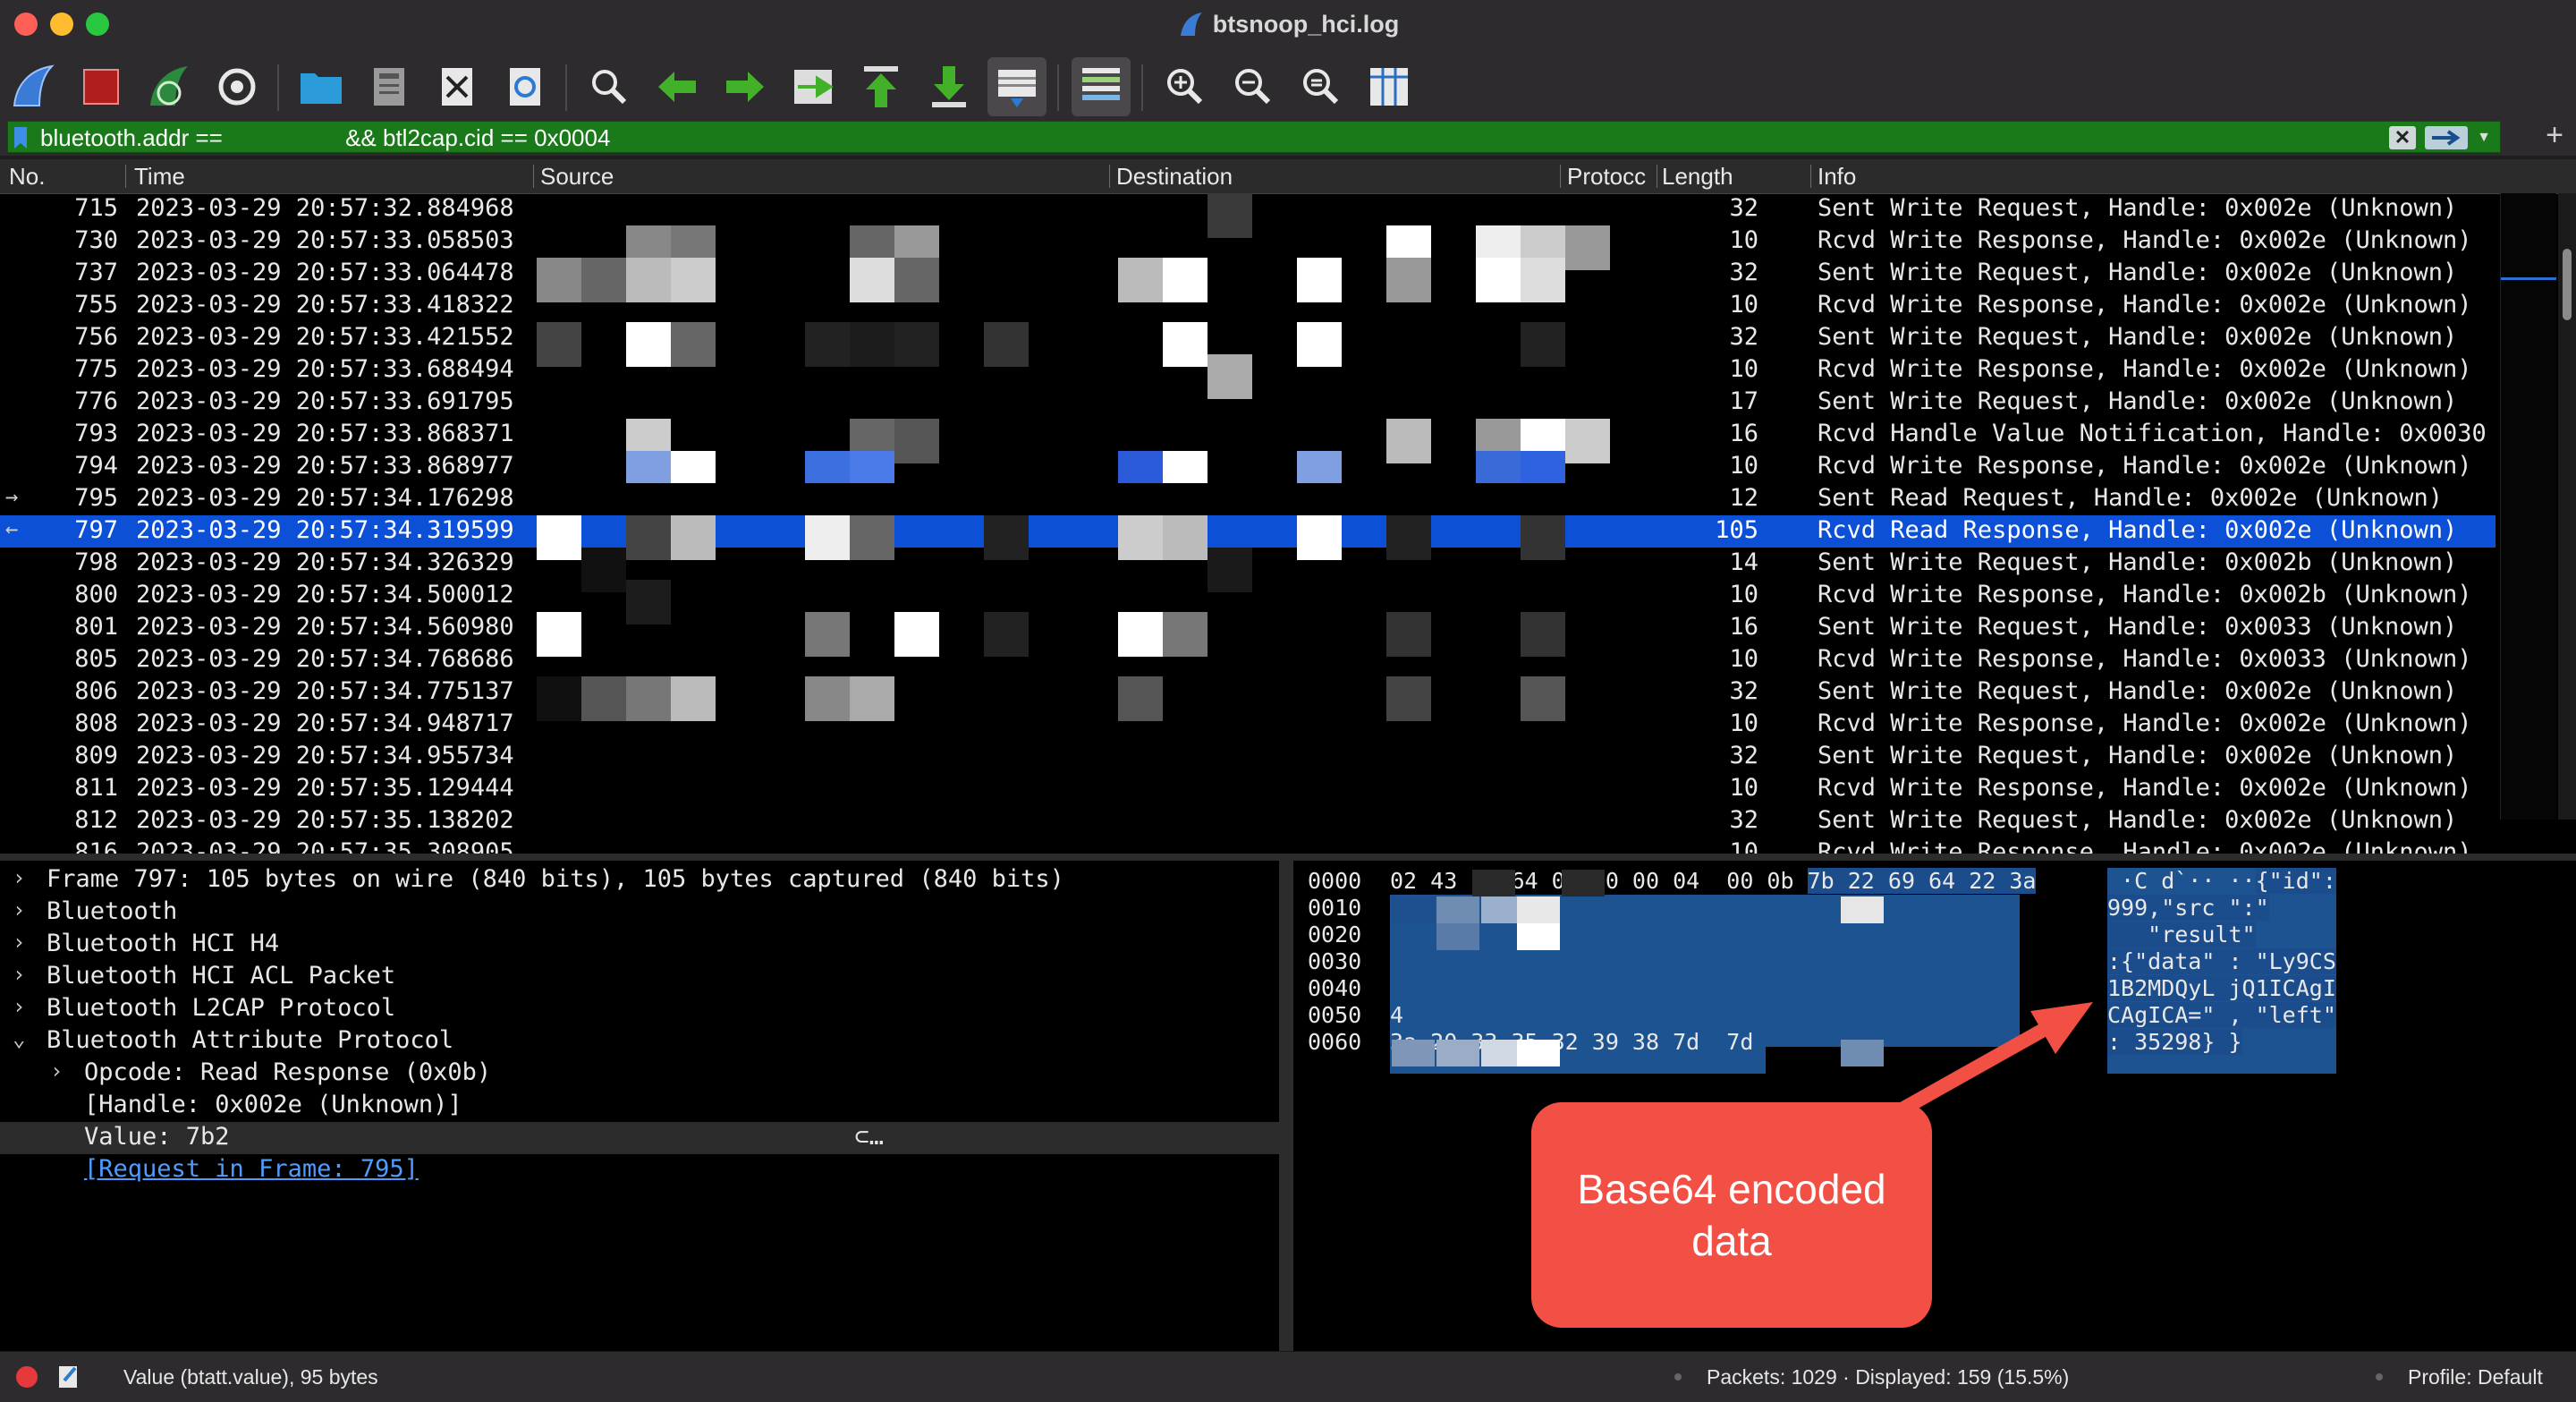  What do you see at coordinates (2181, 881) in the screenshot?
I see `byte-ascii-plain: ·C d`·· ··` at bounding box center [2181, 881].